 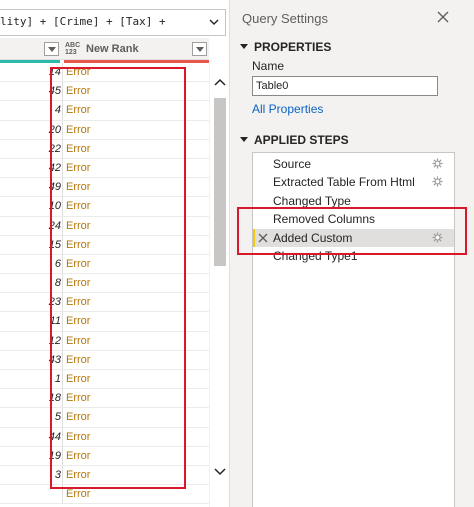 I want to click on table-row: 19 Error, so click(x=104, y=456).